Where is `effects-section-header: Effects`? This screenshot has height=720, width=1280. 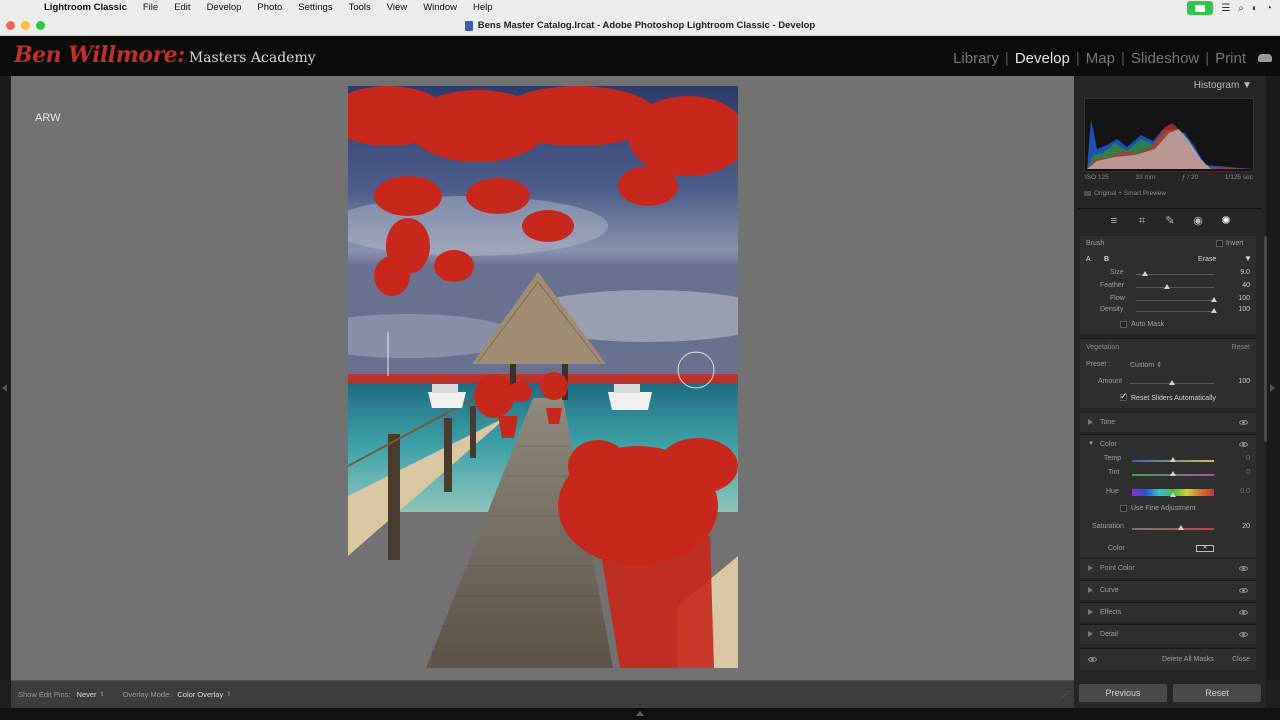
effects-section-header: Effects is located at coordinates (1168, 612).